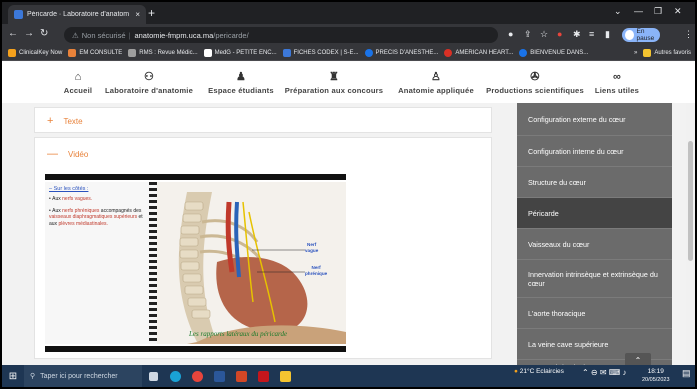  I want to click on weather-text: 21°C Eclaircies, so click(541, 371).